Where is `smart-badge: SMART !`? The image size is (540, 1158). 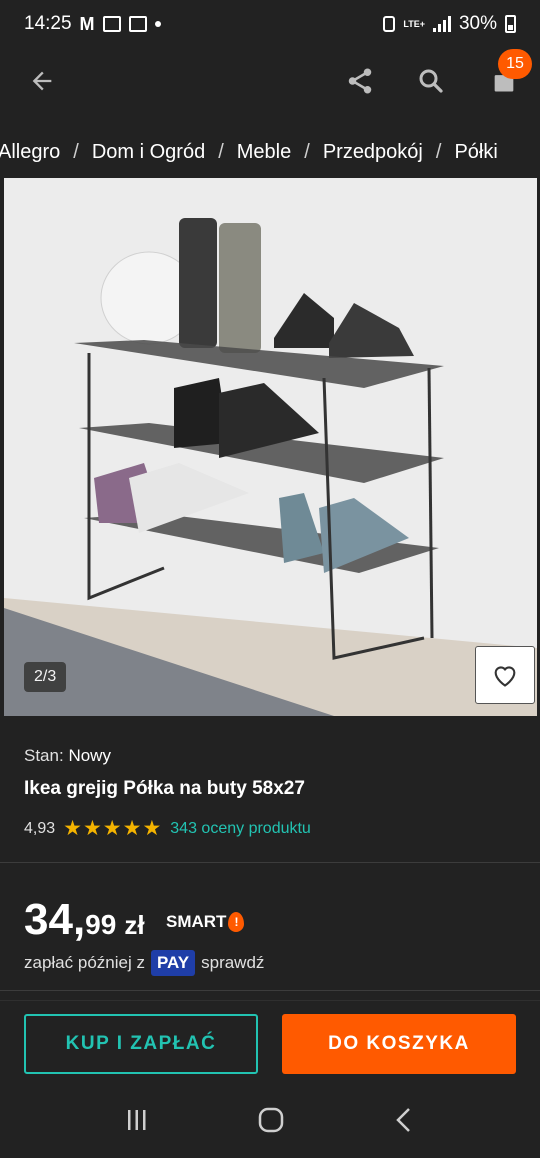 smart-badge: SMART ! is located at coordinates (205, 922).